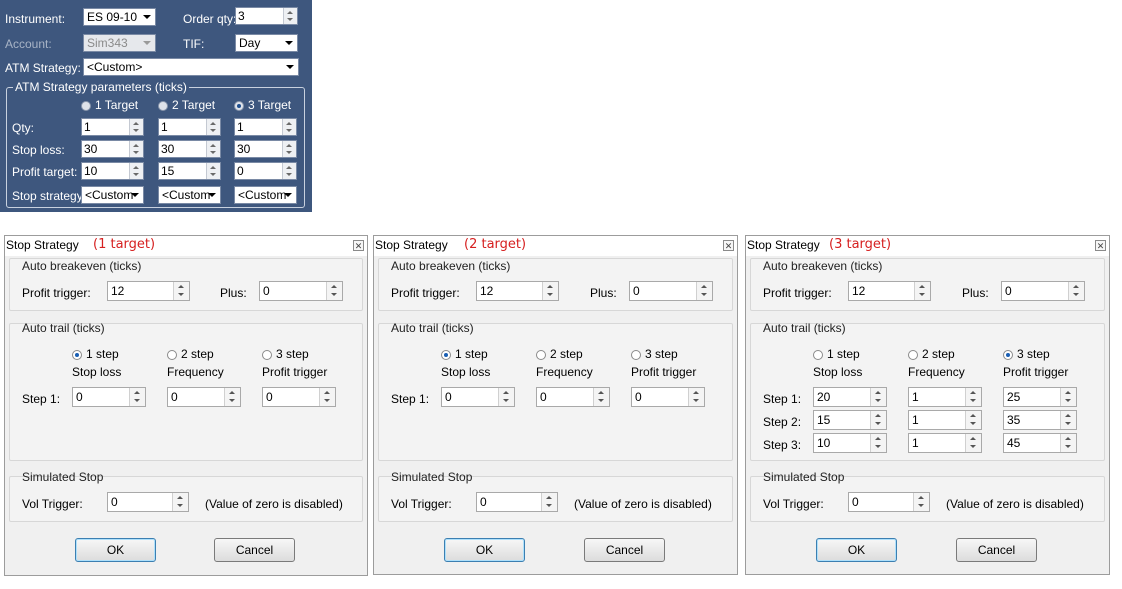 The width and height of the screenshot is (1122, 589). Describe the element at coordinates (112, 195) in the screenshot. I see `stop-strategy-select-1: <Custom` at that location.